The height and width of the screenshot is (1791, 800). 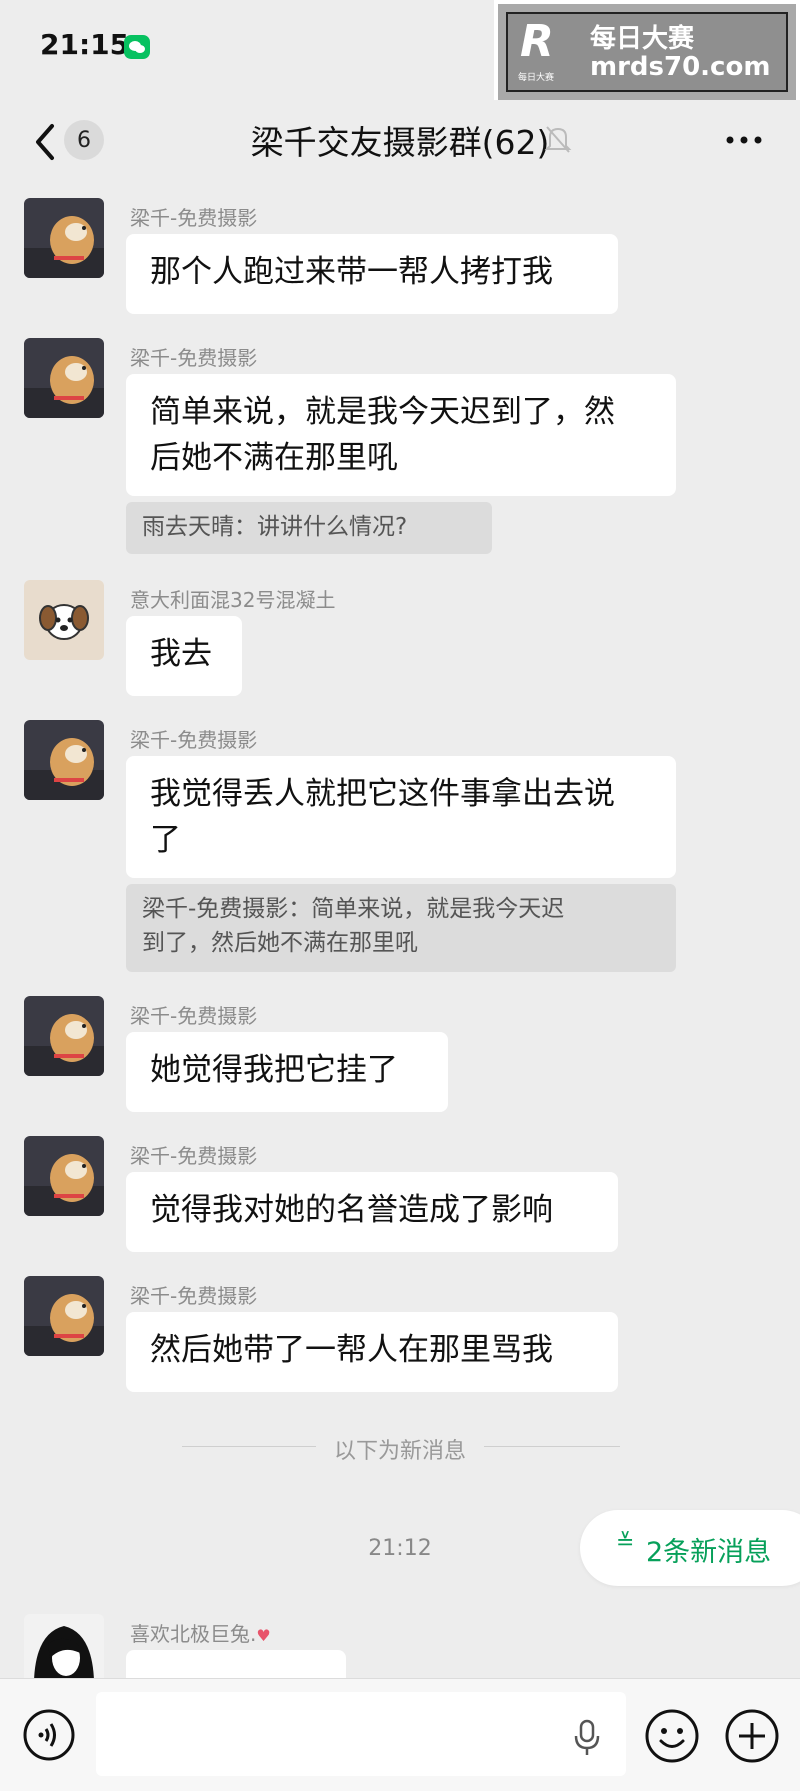 What do you see at coordinates (137, 47) in the screenshot?
I see `wechat-icon` at bounding box center [137, 47].